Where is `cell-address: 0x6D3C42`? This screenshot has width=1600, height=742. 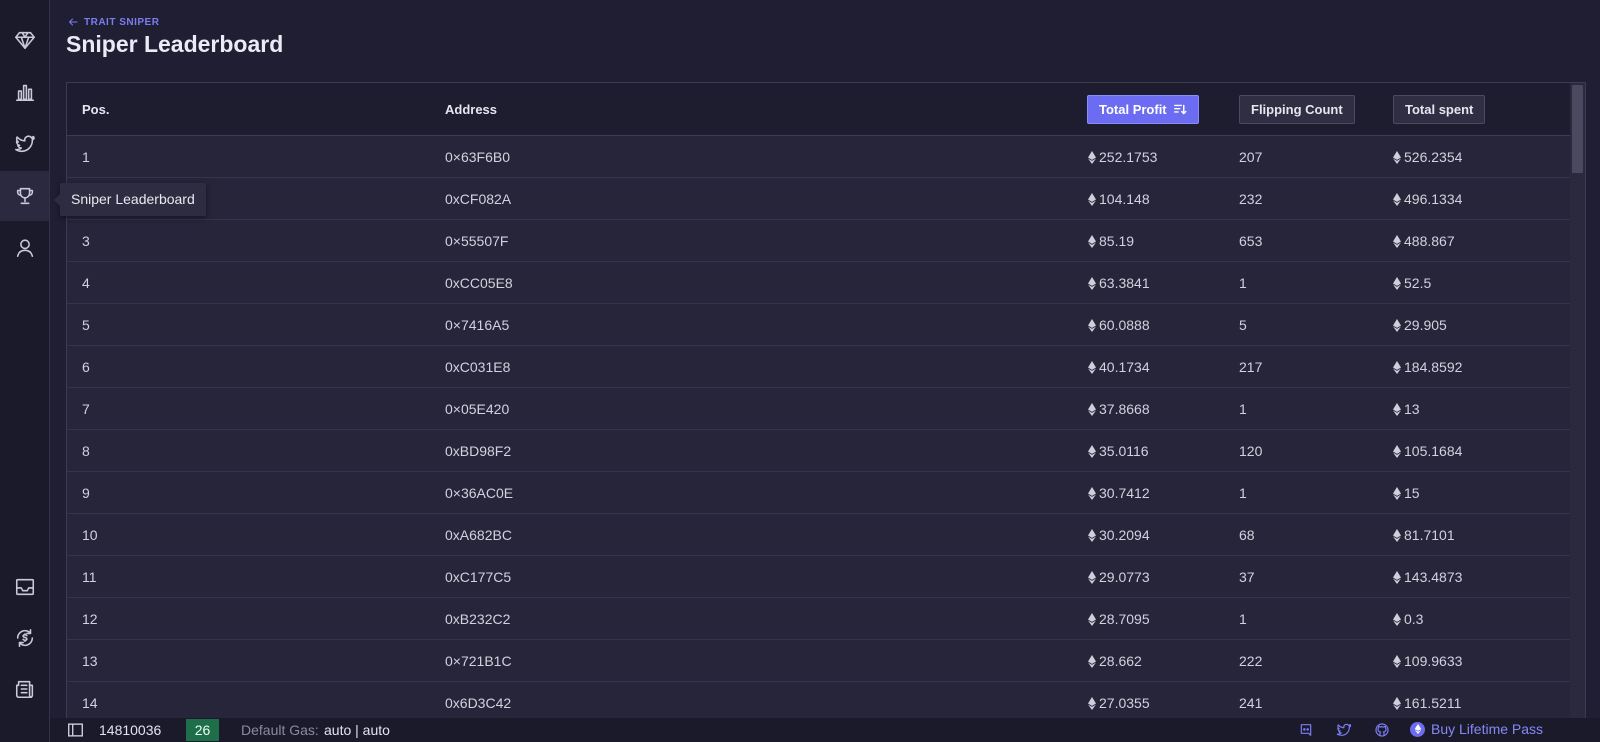 cell-address: 0x6D3C42 is located at coordinates (478, 702).